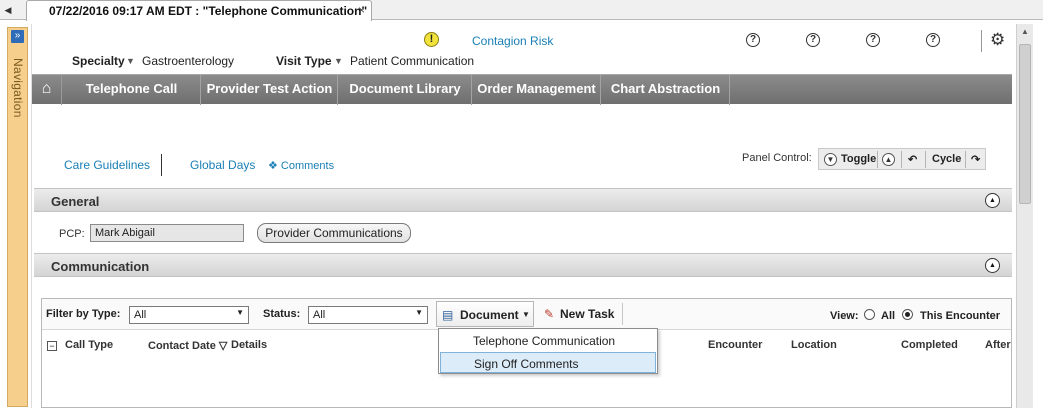 The image size is (1043, 413). Describe the element at coordinates (869, 314) in the screenshot. I see `view-all-radio` at that location.